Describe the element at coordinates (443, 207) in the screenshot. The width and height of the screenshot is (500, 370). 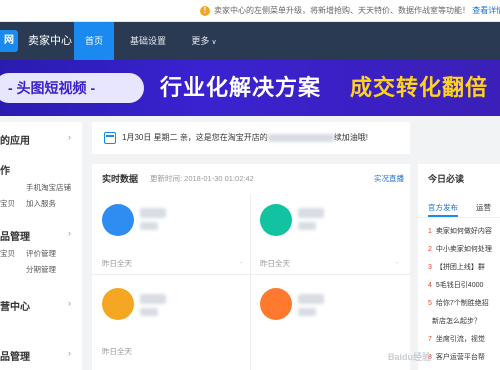
I see `tab-official: 官方发布` at that location.